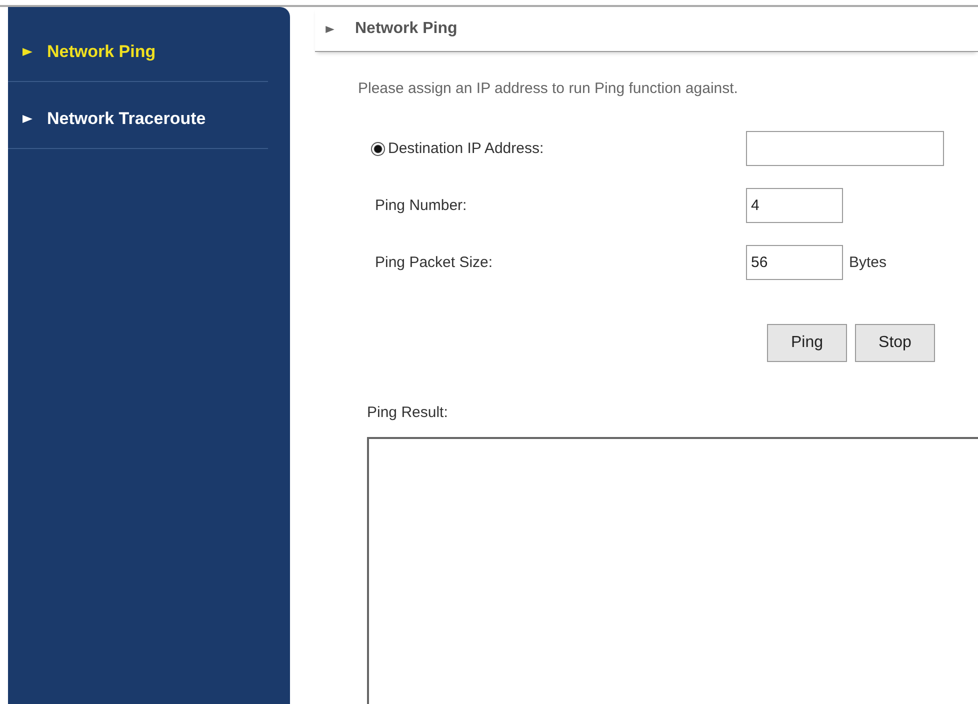  What do you see at coordinates (794, 205) in the screenshot?
I see `input-field: 4` at bounding box center [794, 205].